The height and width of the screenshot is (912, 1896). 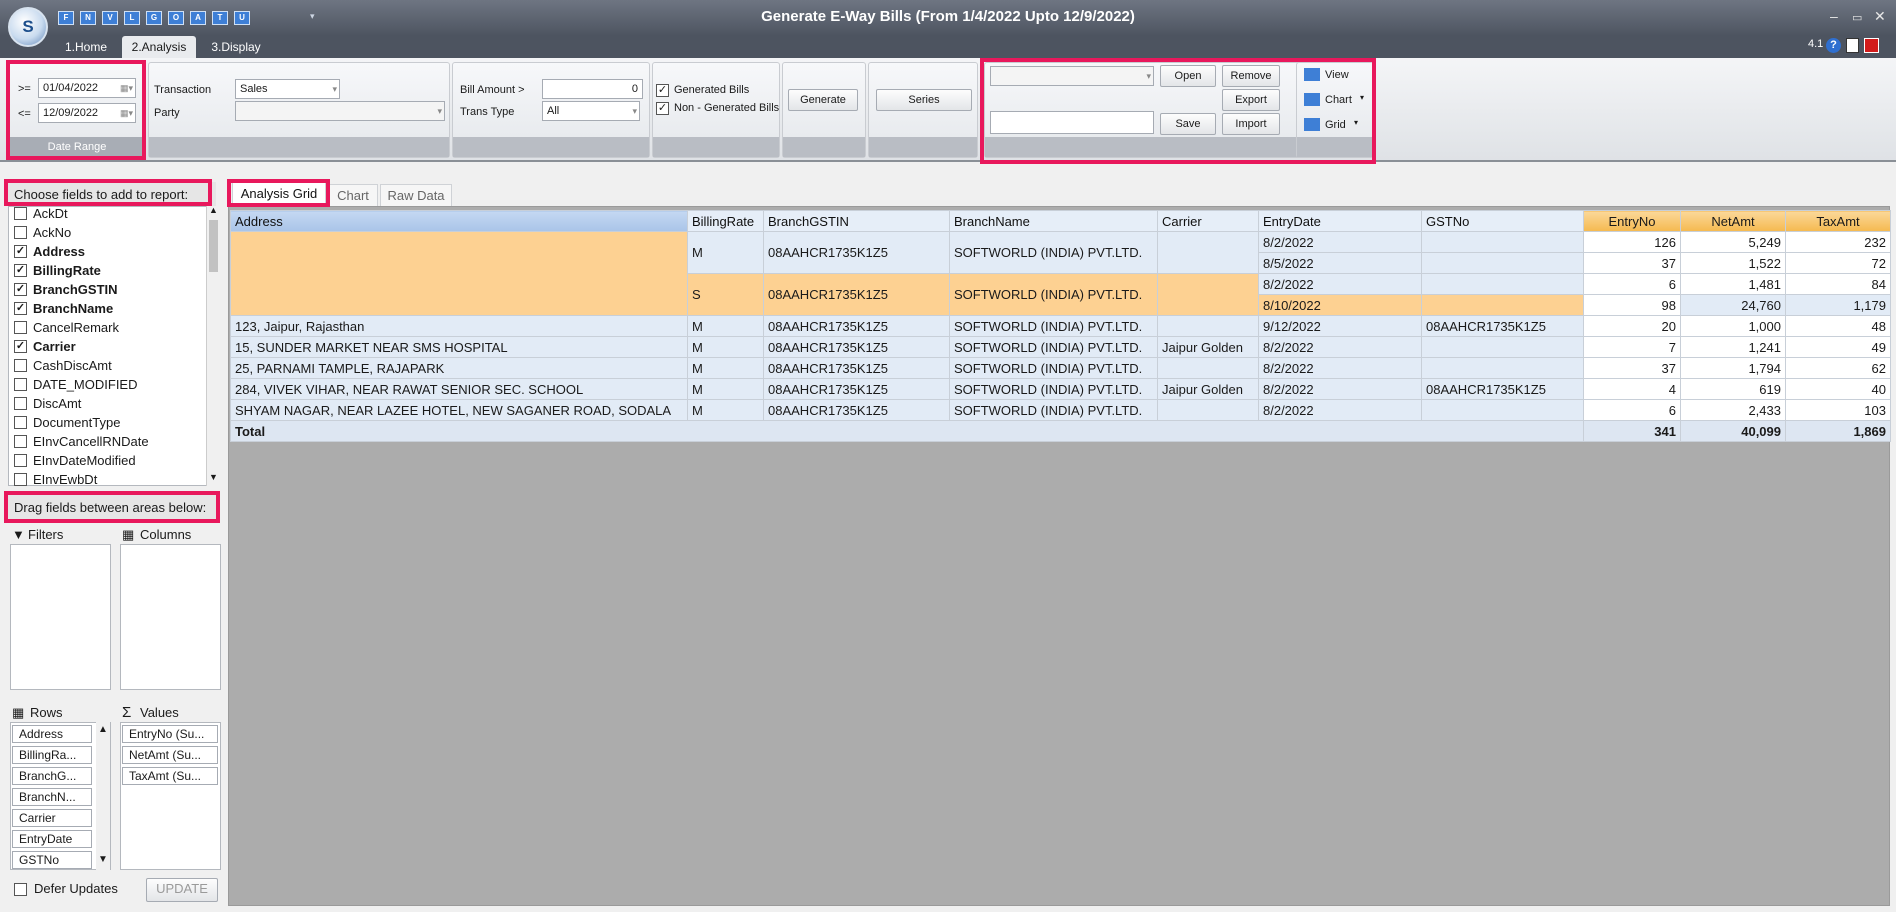 I want to click on help-icon: ?, so click(x=1833, y=45).